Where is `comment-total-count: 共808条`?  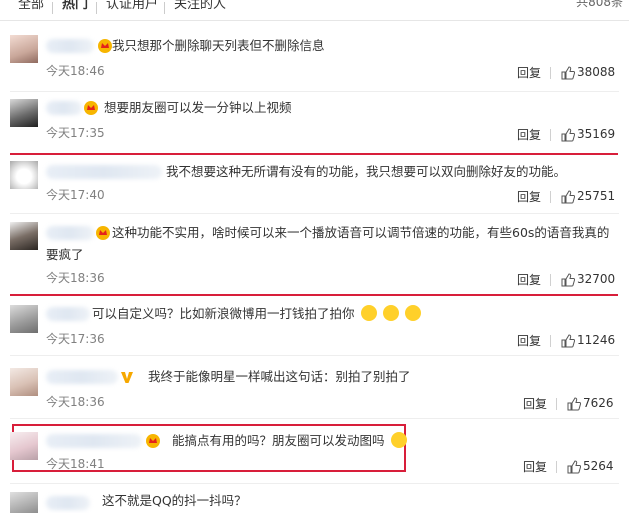
comment-total-count: 共808条 is located at coordinates (599, 4).